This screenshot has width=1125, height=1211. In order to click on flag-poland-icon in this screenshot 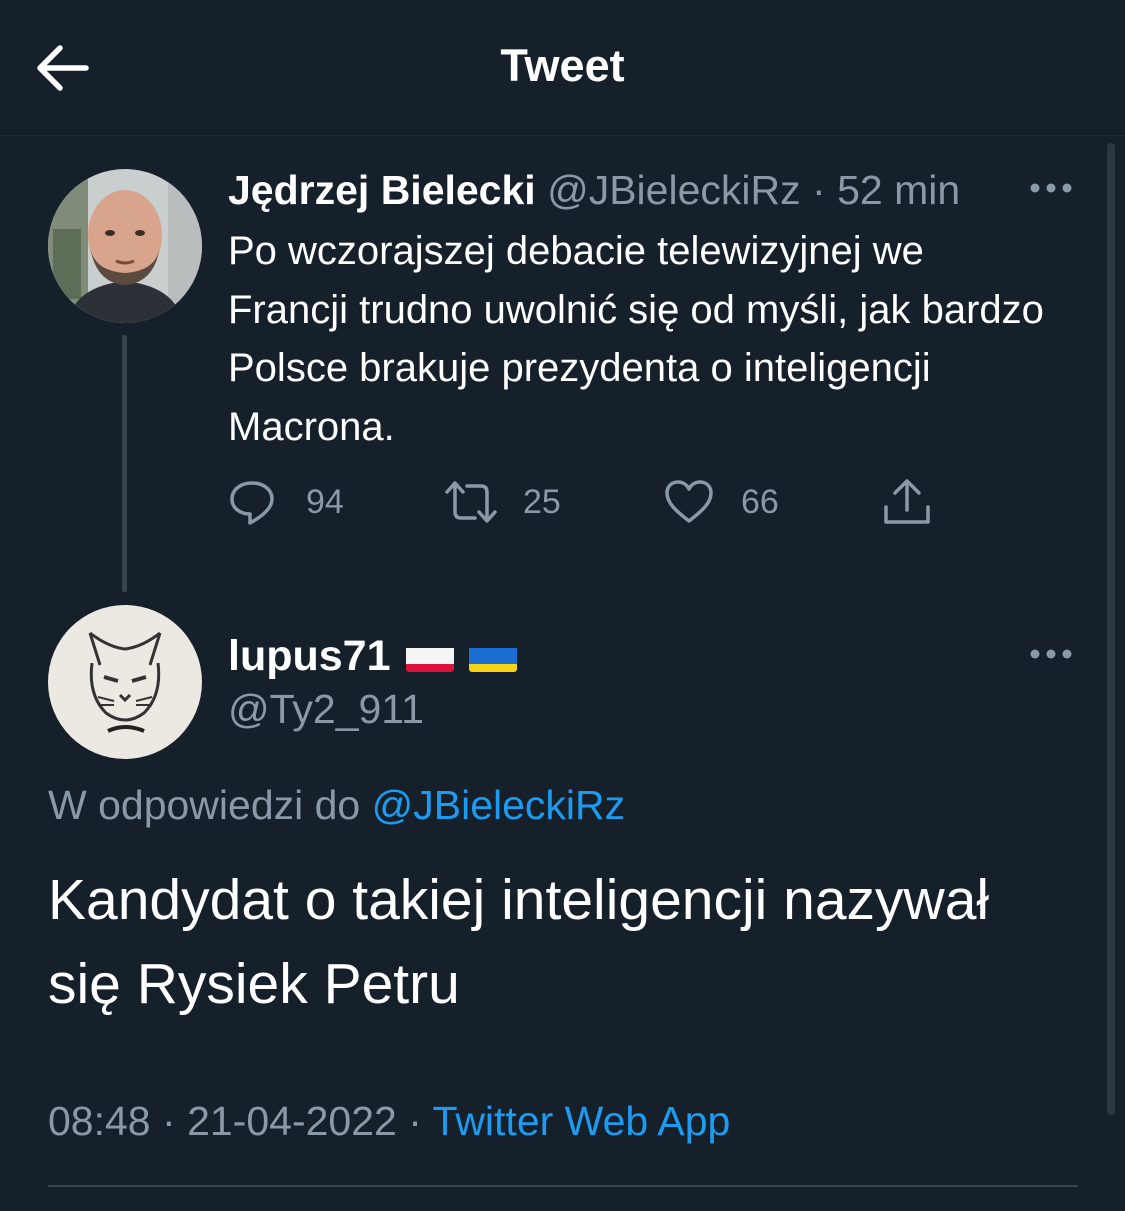, I will do `click(429, 656)`.